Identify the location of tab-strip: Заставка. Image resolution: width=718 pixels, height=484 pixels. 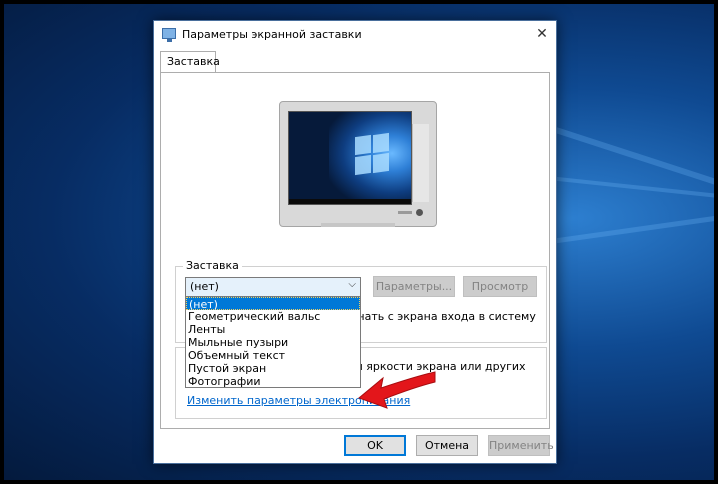
(355, 62).